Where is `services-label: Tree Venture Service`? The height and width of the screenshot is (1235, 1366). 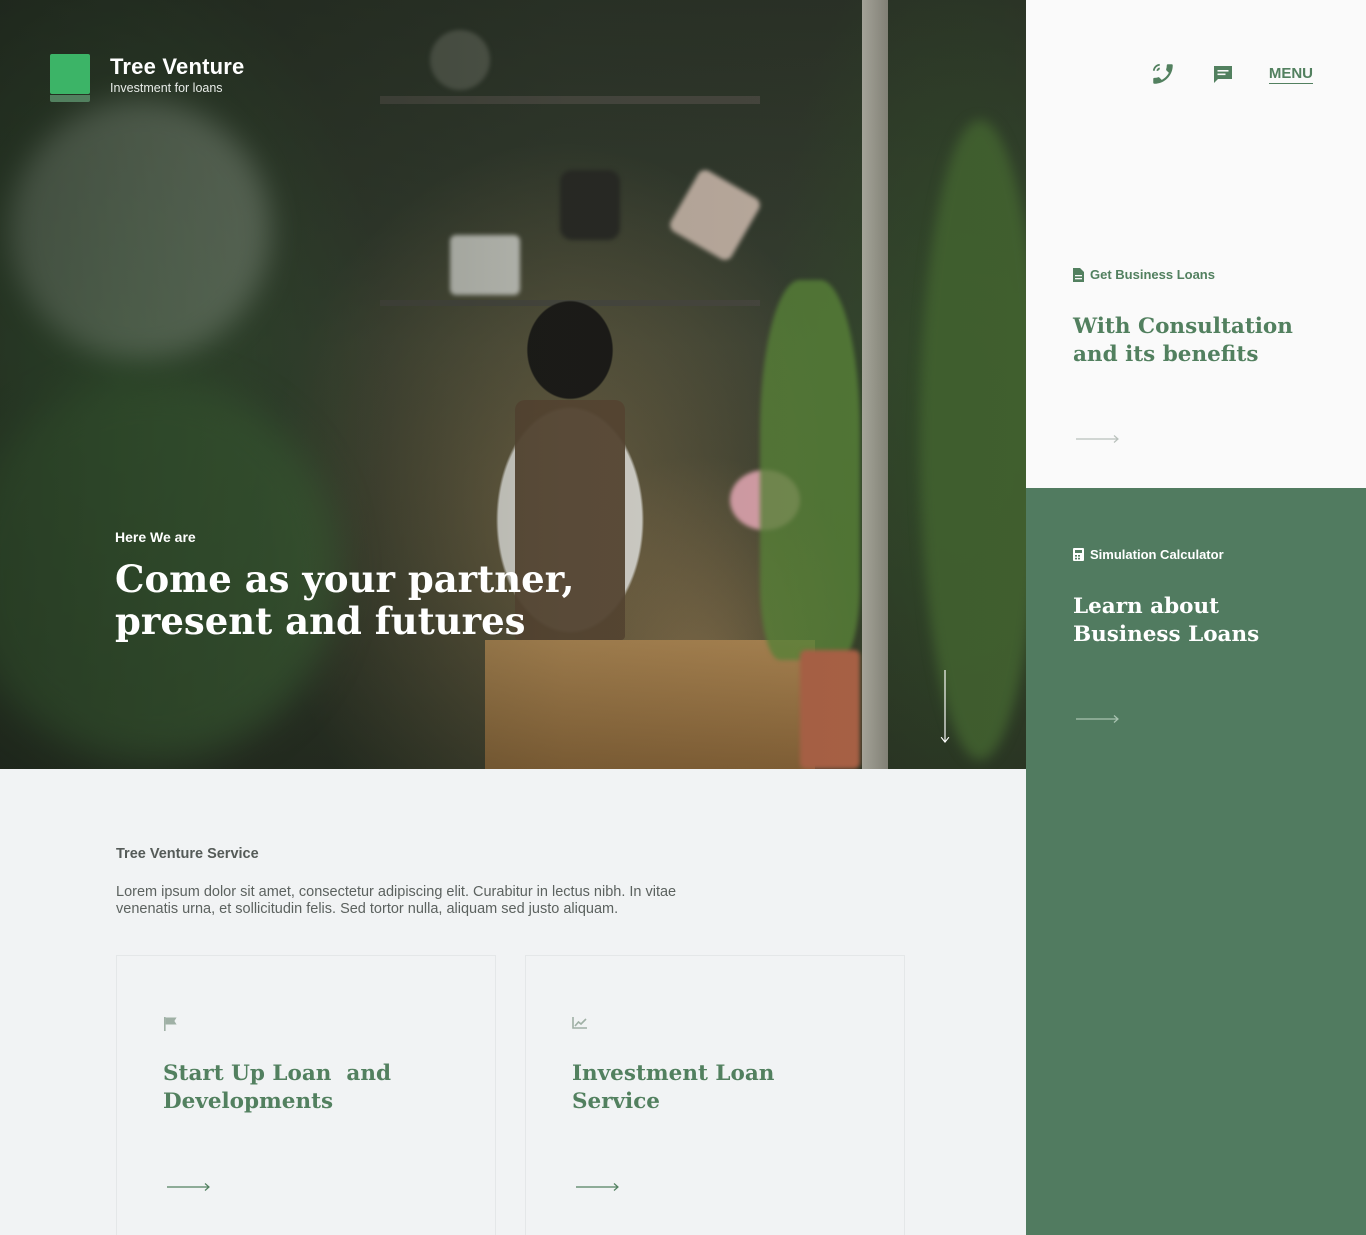 services-label: Tree Venture Service is located at coordinates (187, 854).